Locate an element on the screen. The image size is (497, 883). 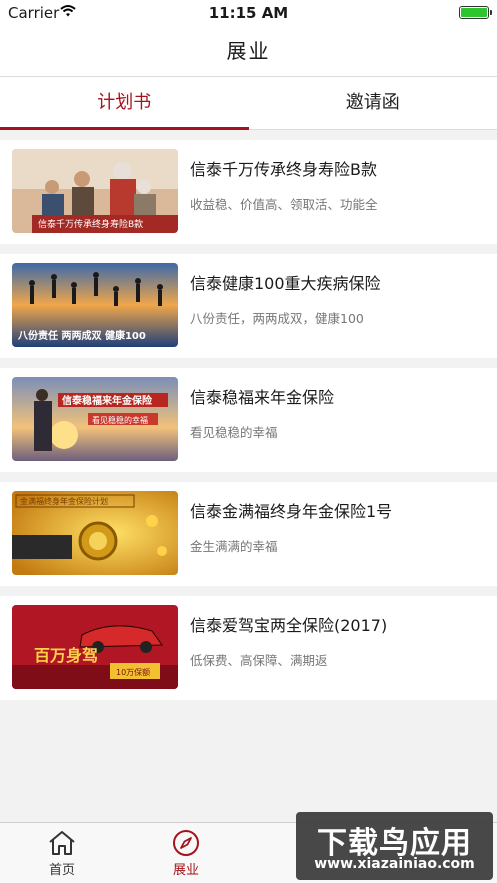
list-item: 金满福终身年金保险计划 信泰金满福终身年金保险1号 金生满满的幸福 is located at coordinates (248, 534).